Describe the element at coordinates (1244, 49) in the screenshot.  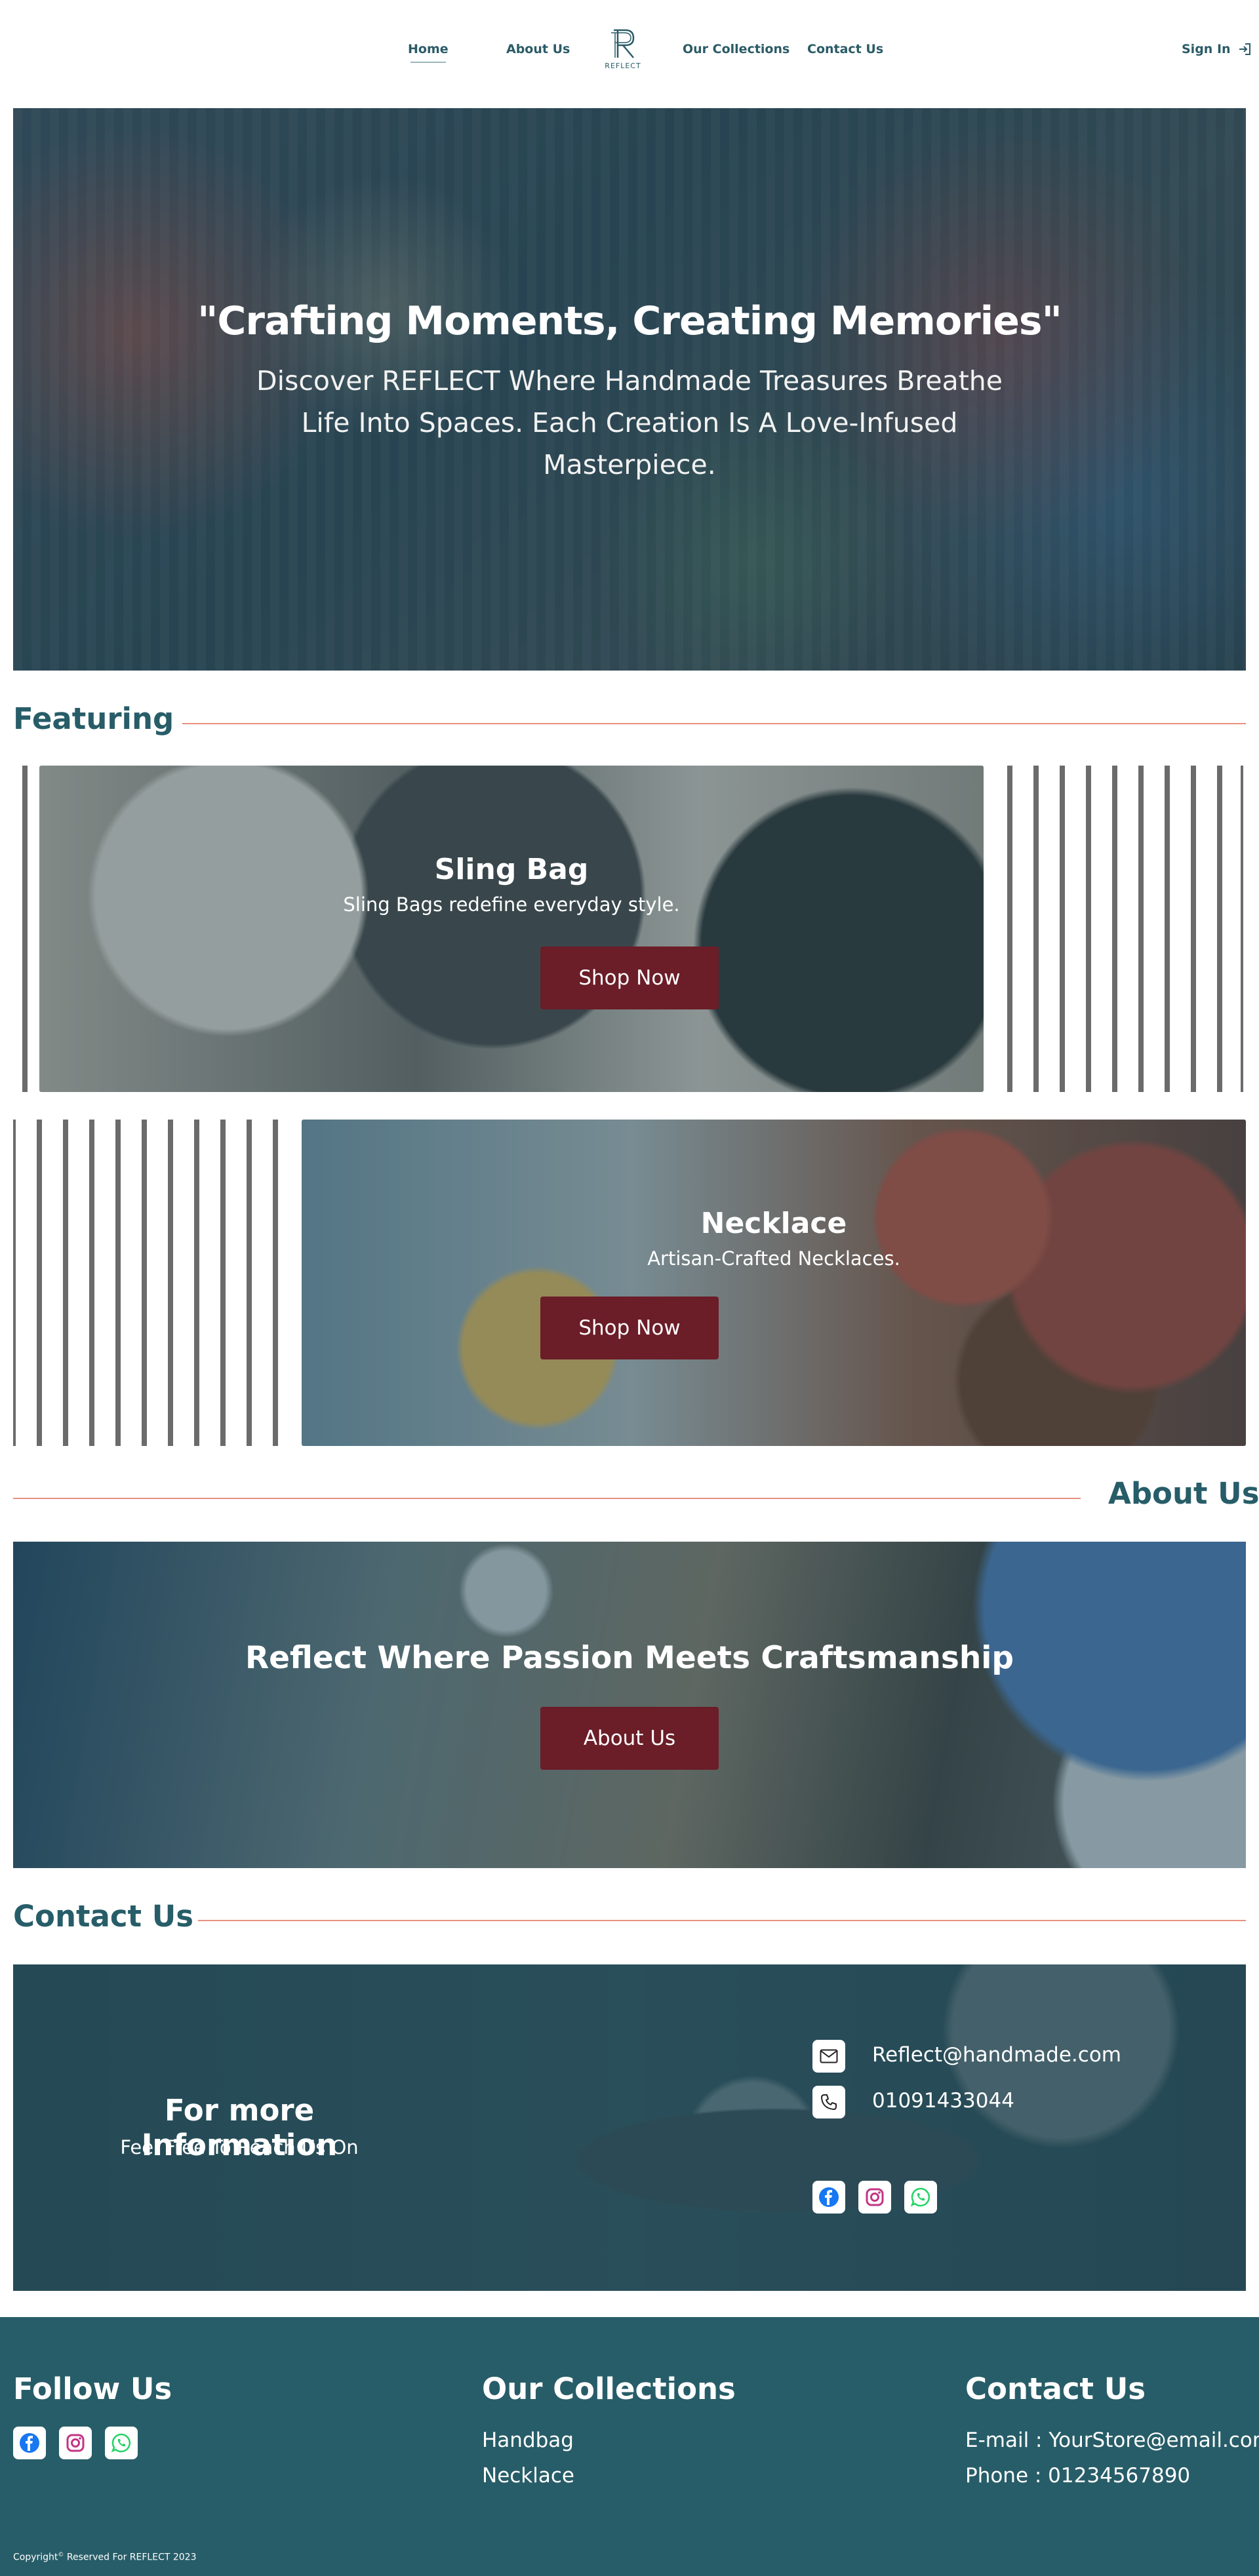
I see `sign-in-icon` at that location.